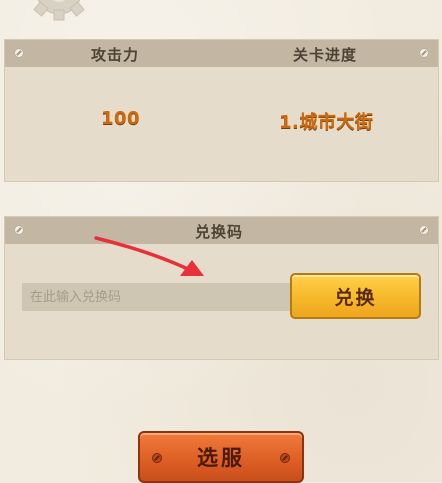 This screenshot has width=442, height=483. What do you see at coordinates (221, 230) in the screenshot?
I see `redeem-header: 兑换码` at bounding box center [221, 230].